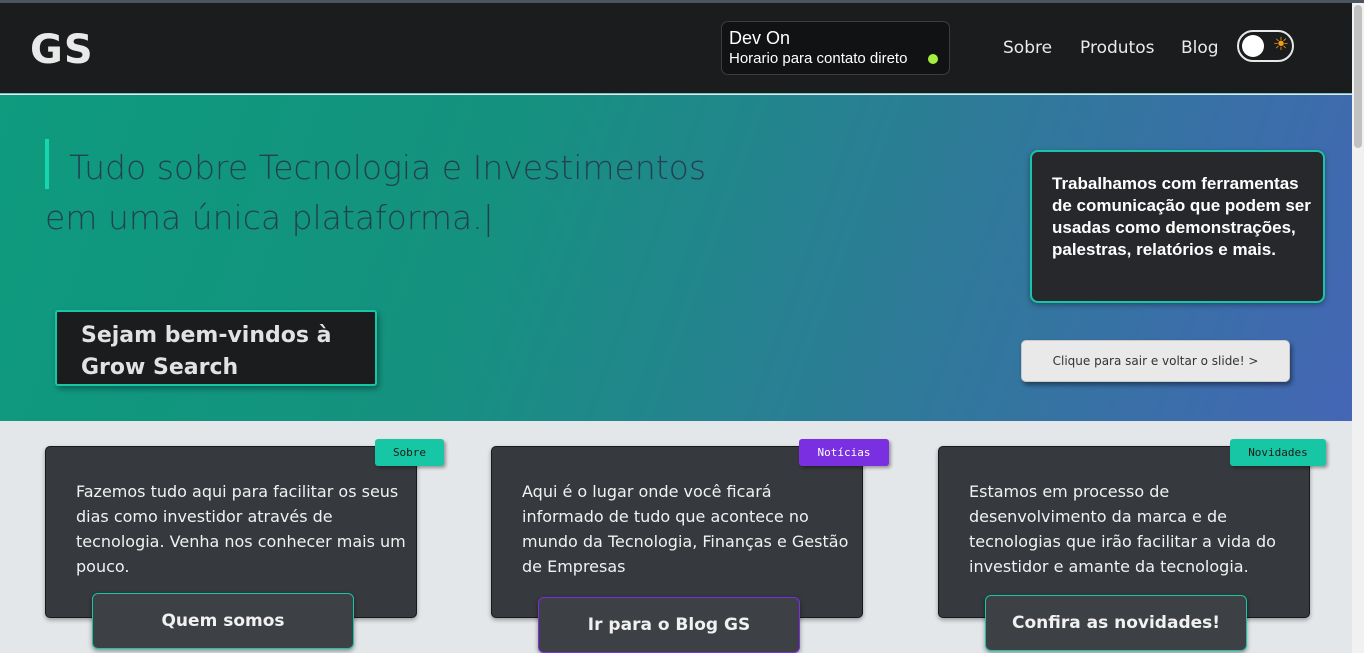 Image resolution: width=1364 pixels, height=653 pixels. Describe the element at coordinates (1265, 46) in the screenshot. I see `theme-toggle: ☀` at that location.